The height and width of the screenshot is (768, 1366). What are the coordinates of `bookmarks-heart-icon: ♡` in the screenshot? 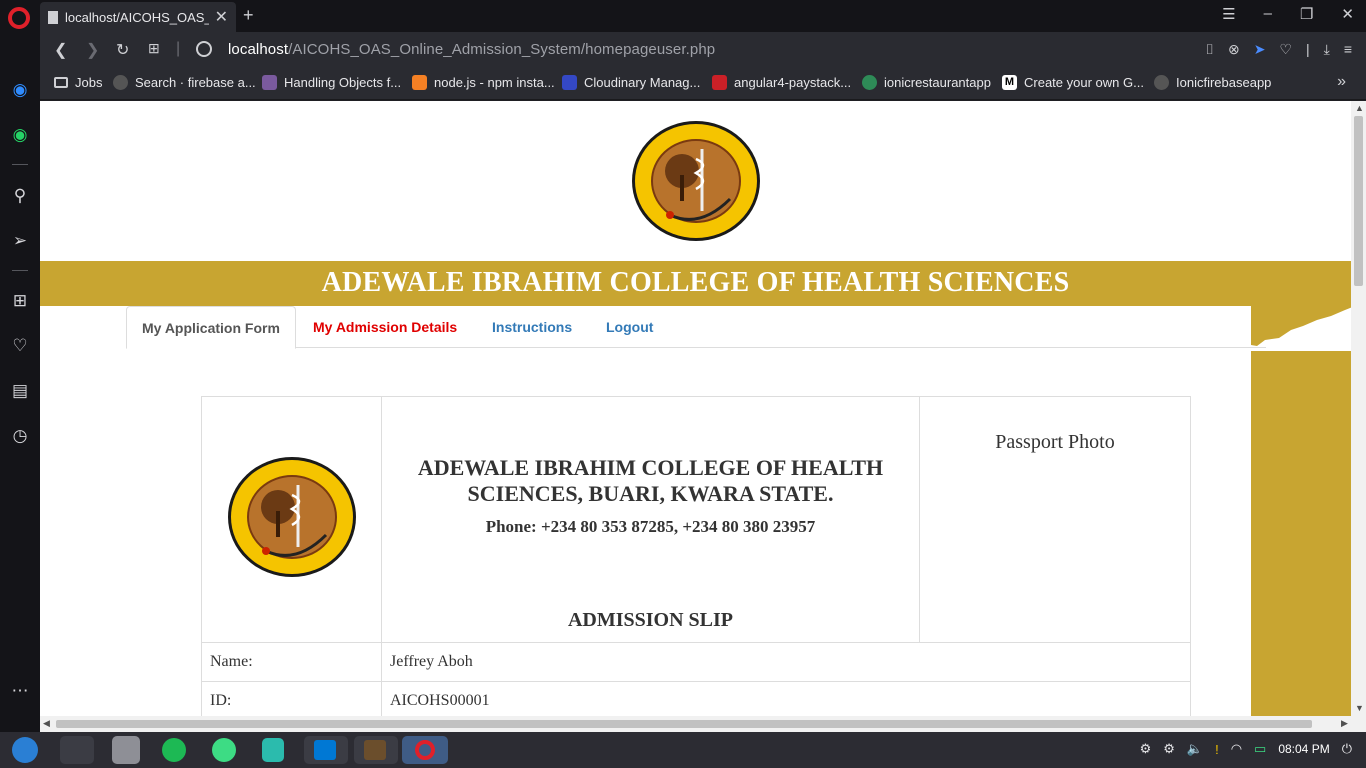 It's located at (20, 346).